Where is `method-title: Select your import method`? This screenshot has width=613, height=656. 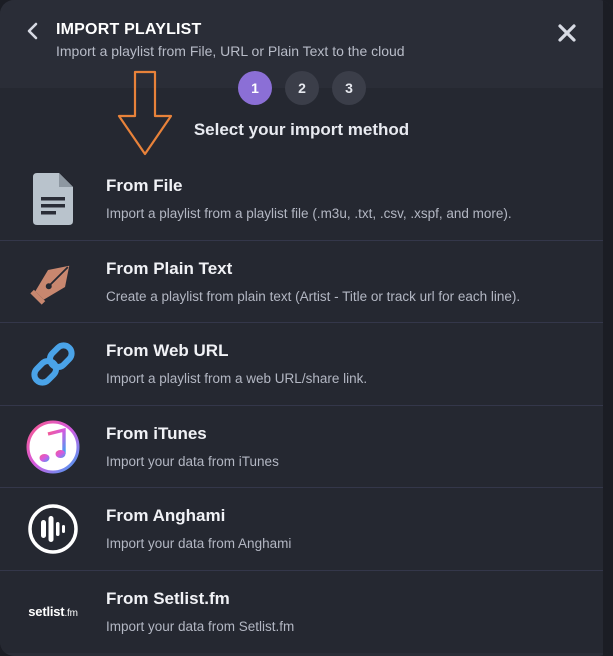 method-title: Select your import method is located at coordinates (301, 129).